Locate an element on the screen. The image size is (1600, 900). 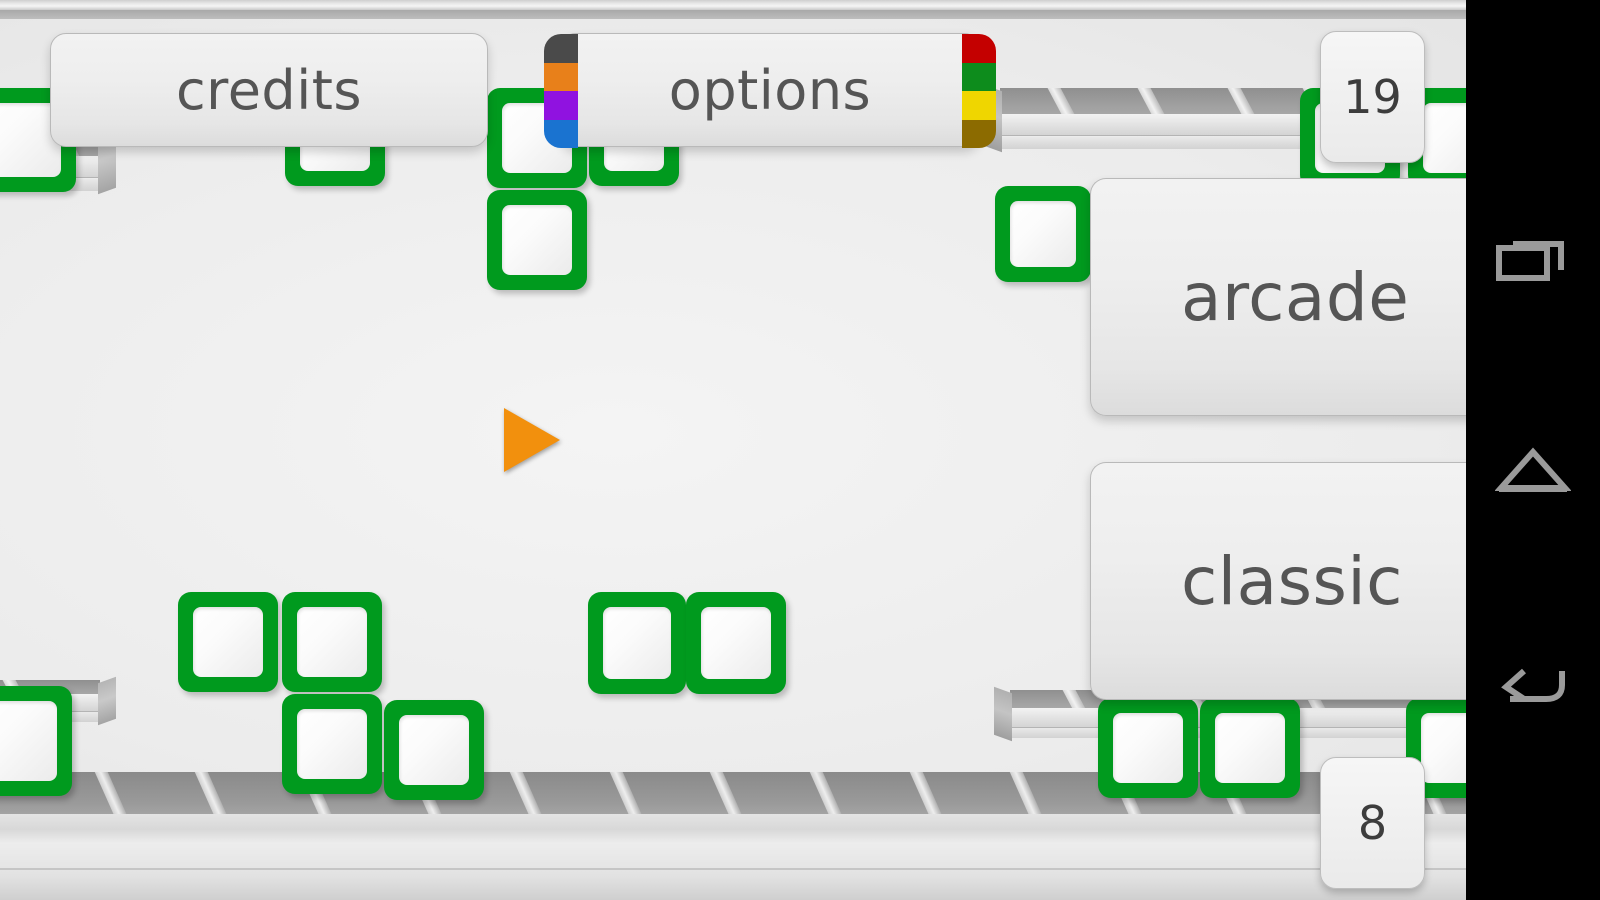
options-label: options is located at coordinates (770, 90).